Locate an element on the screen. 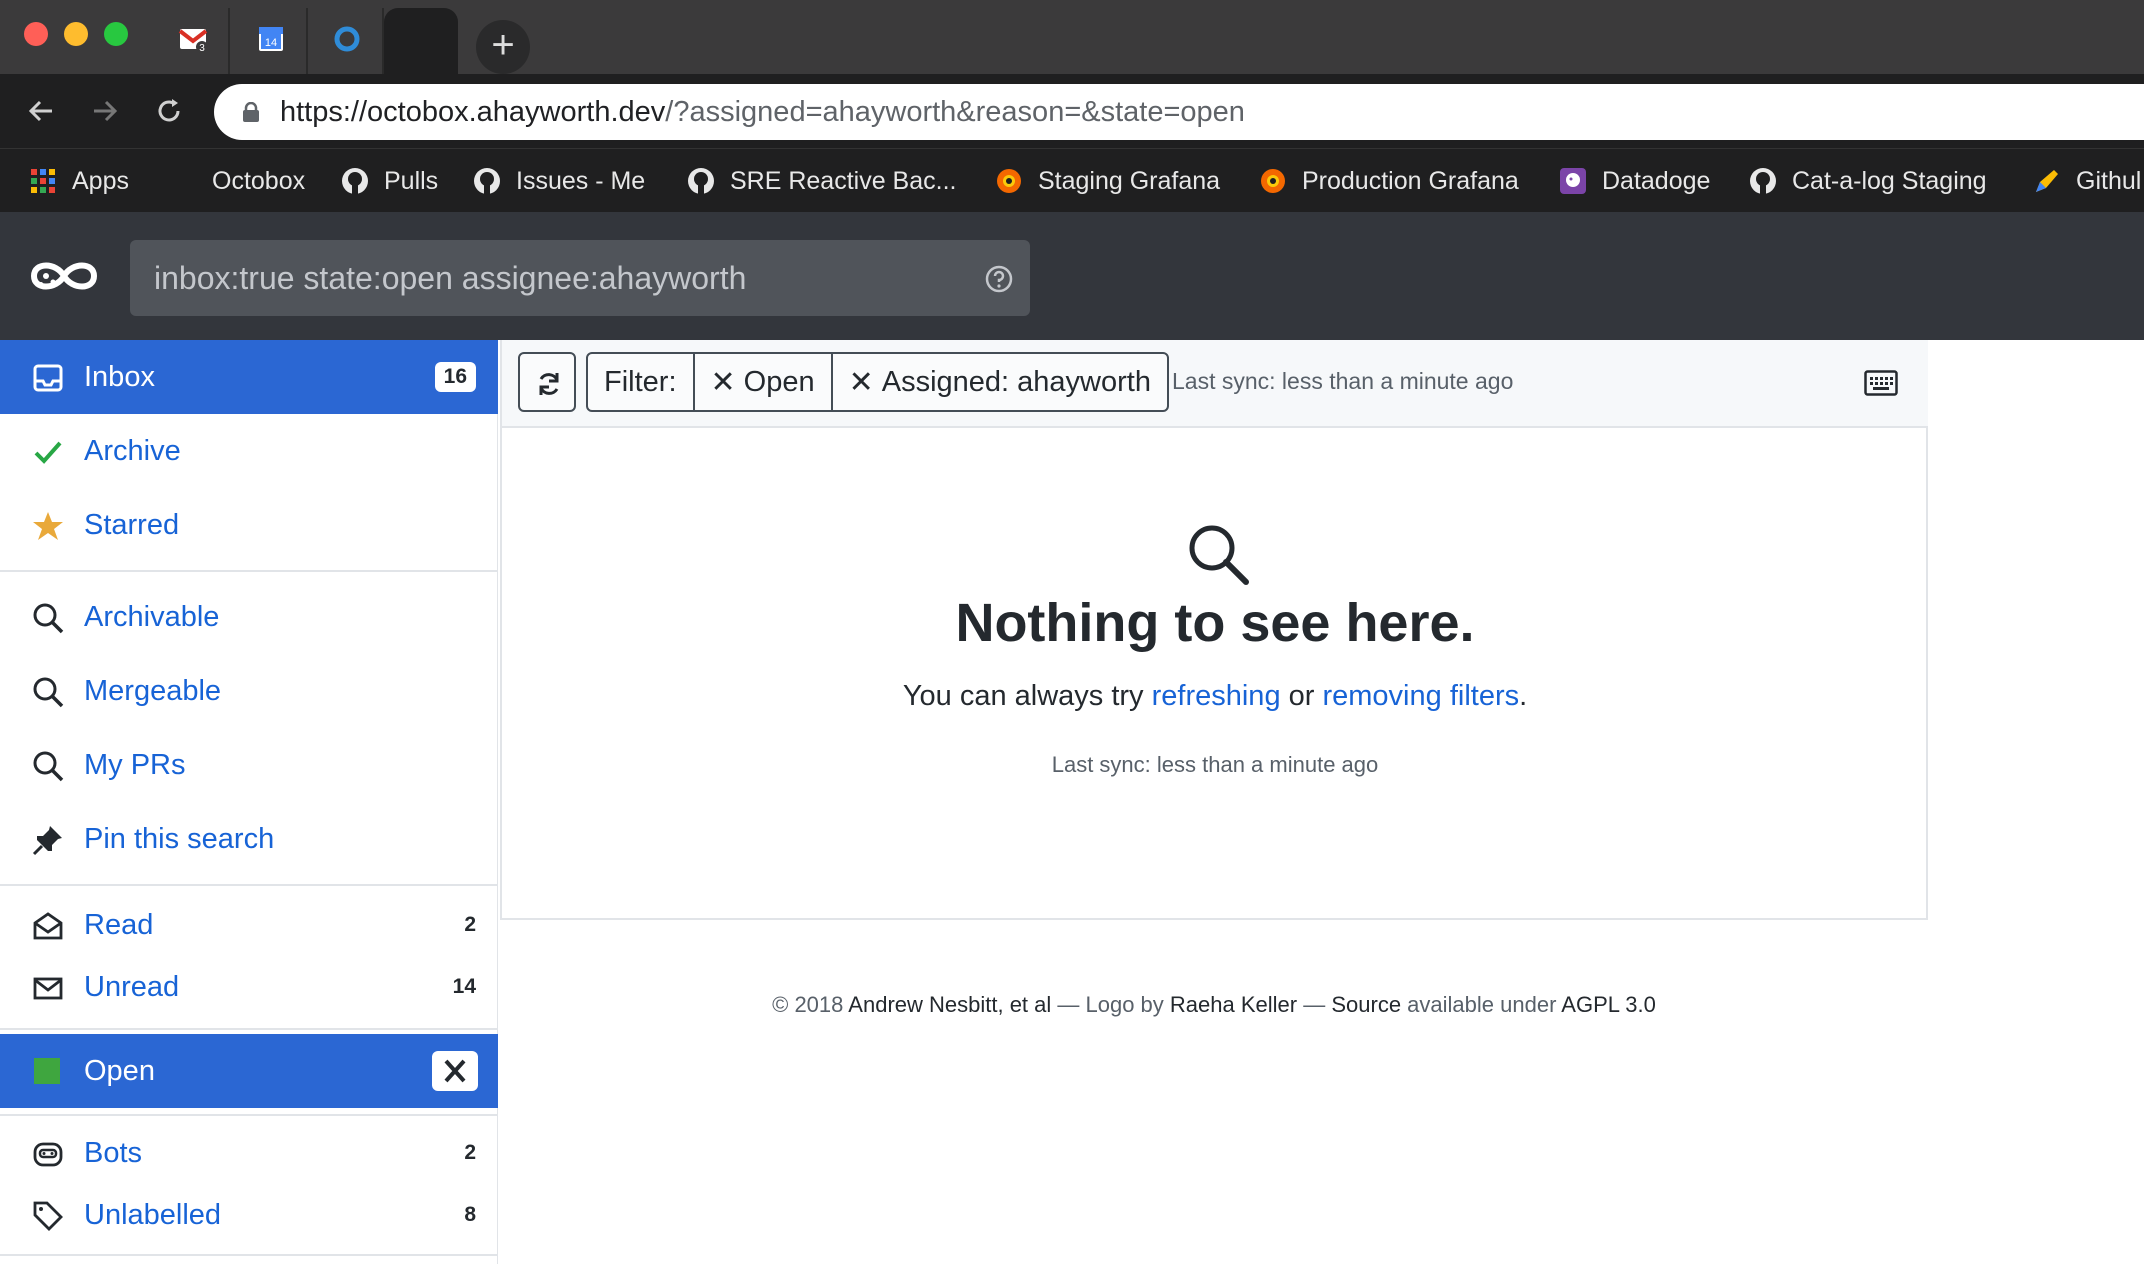 The image size is (2144, 1264). search-input is located at coordinates (564, 278).